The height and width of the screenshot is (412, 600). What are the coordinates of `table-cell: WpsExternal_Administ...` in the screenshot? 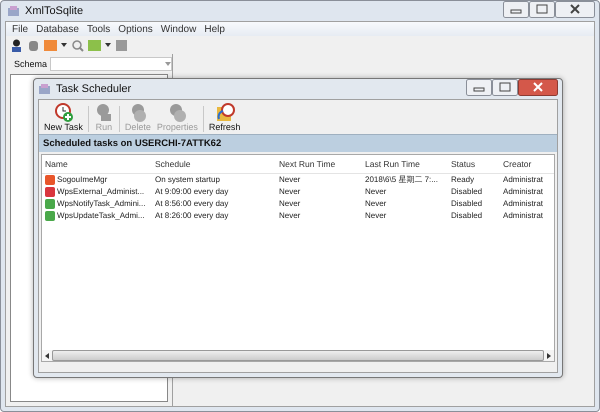 It's located at (100, 192).